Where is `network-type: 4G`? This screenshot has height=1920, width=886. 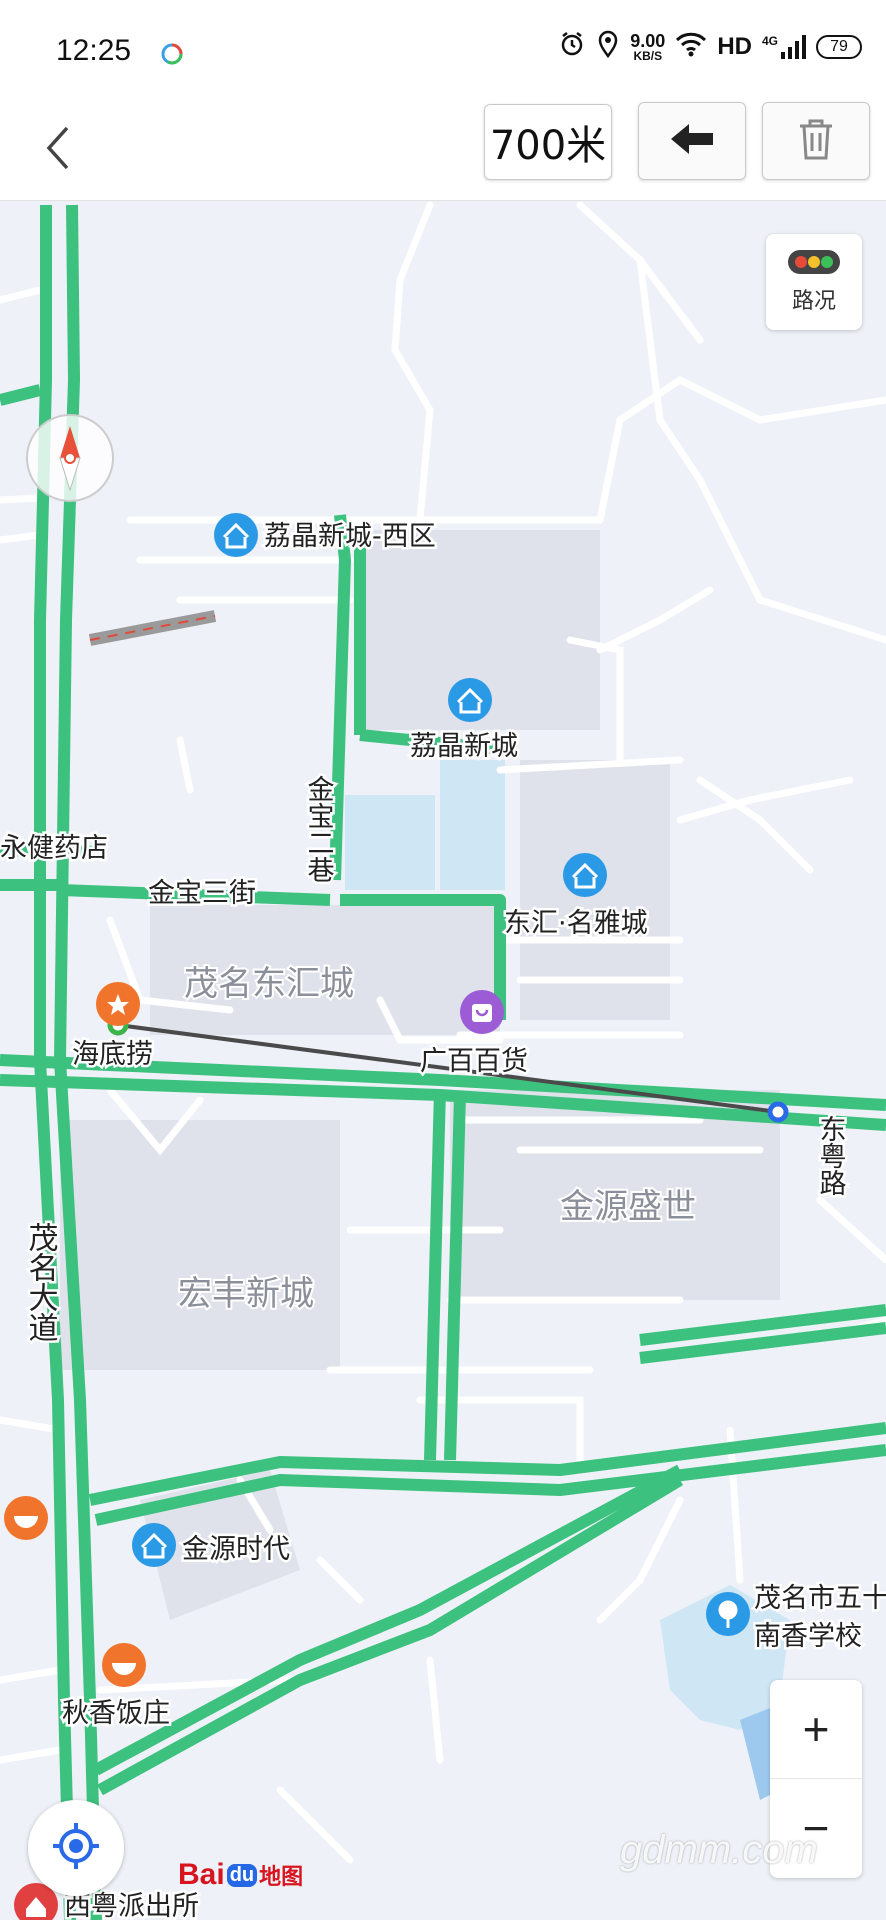
network-type: 4G is located at coordinates (769, 40).